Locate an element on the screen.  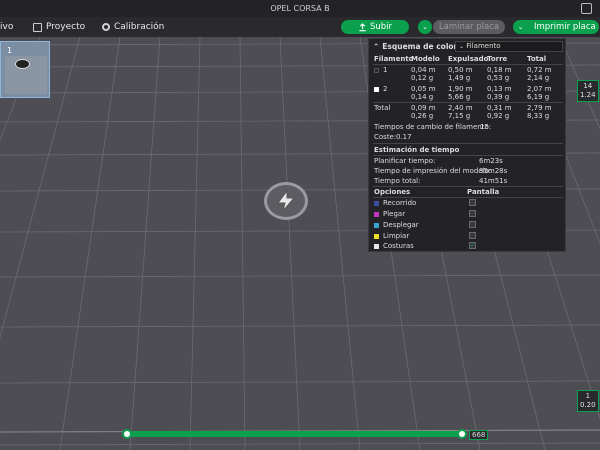
subir-label: Subir is located at coordinates (381, 27).